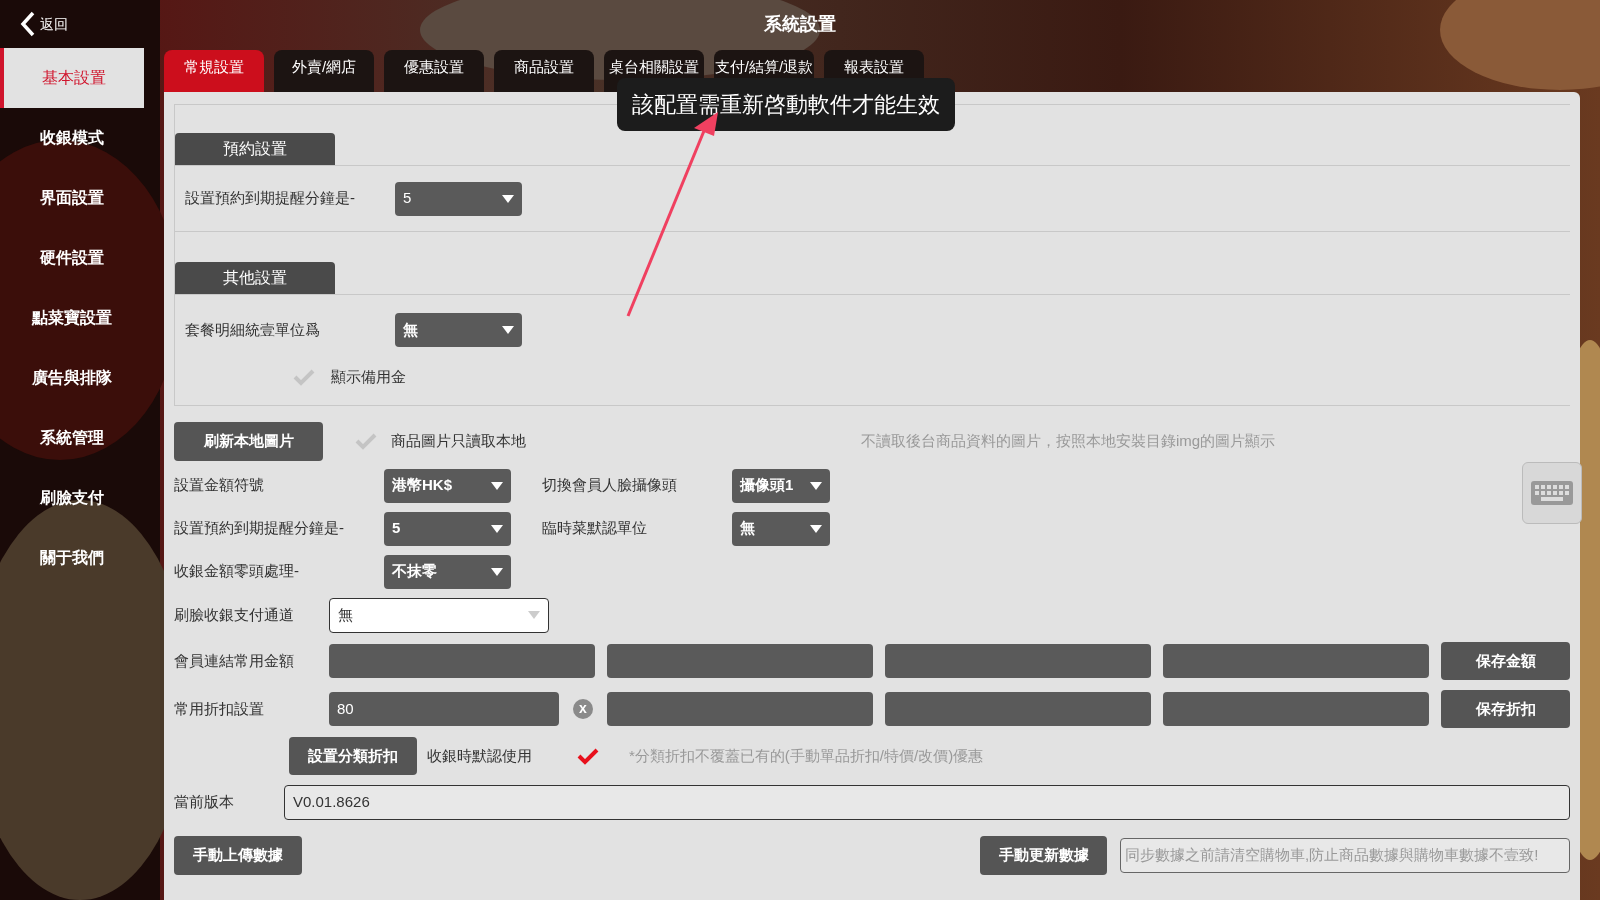 Image resolution: width=1600 pixels, height=900 pixels. Describe the element at coordinates (927, 802) in the screenshot. I see `version-field: V0.01.8626` at that location.